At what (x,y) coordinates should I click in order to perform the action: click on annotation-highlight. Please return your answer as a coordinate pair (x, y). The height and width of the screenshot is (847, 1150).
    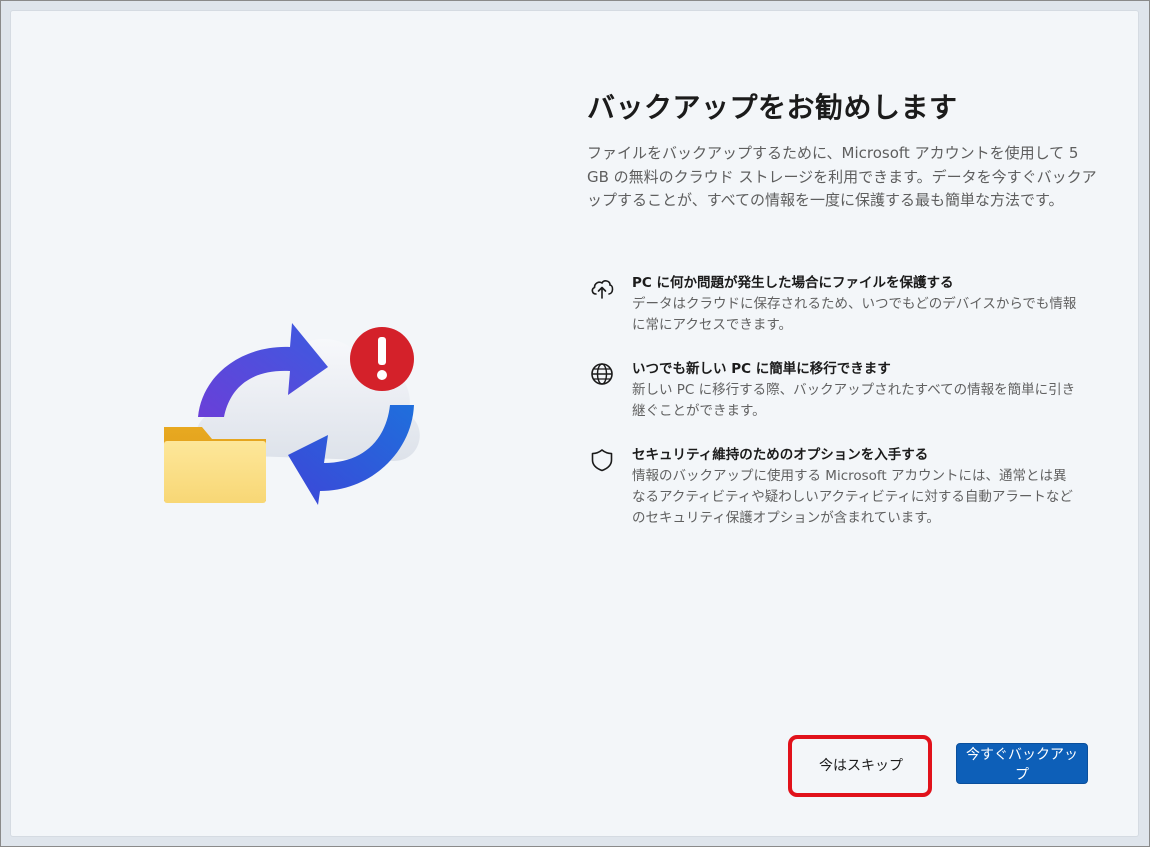
    Looking at the image, I should click on (860, 766).